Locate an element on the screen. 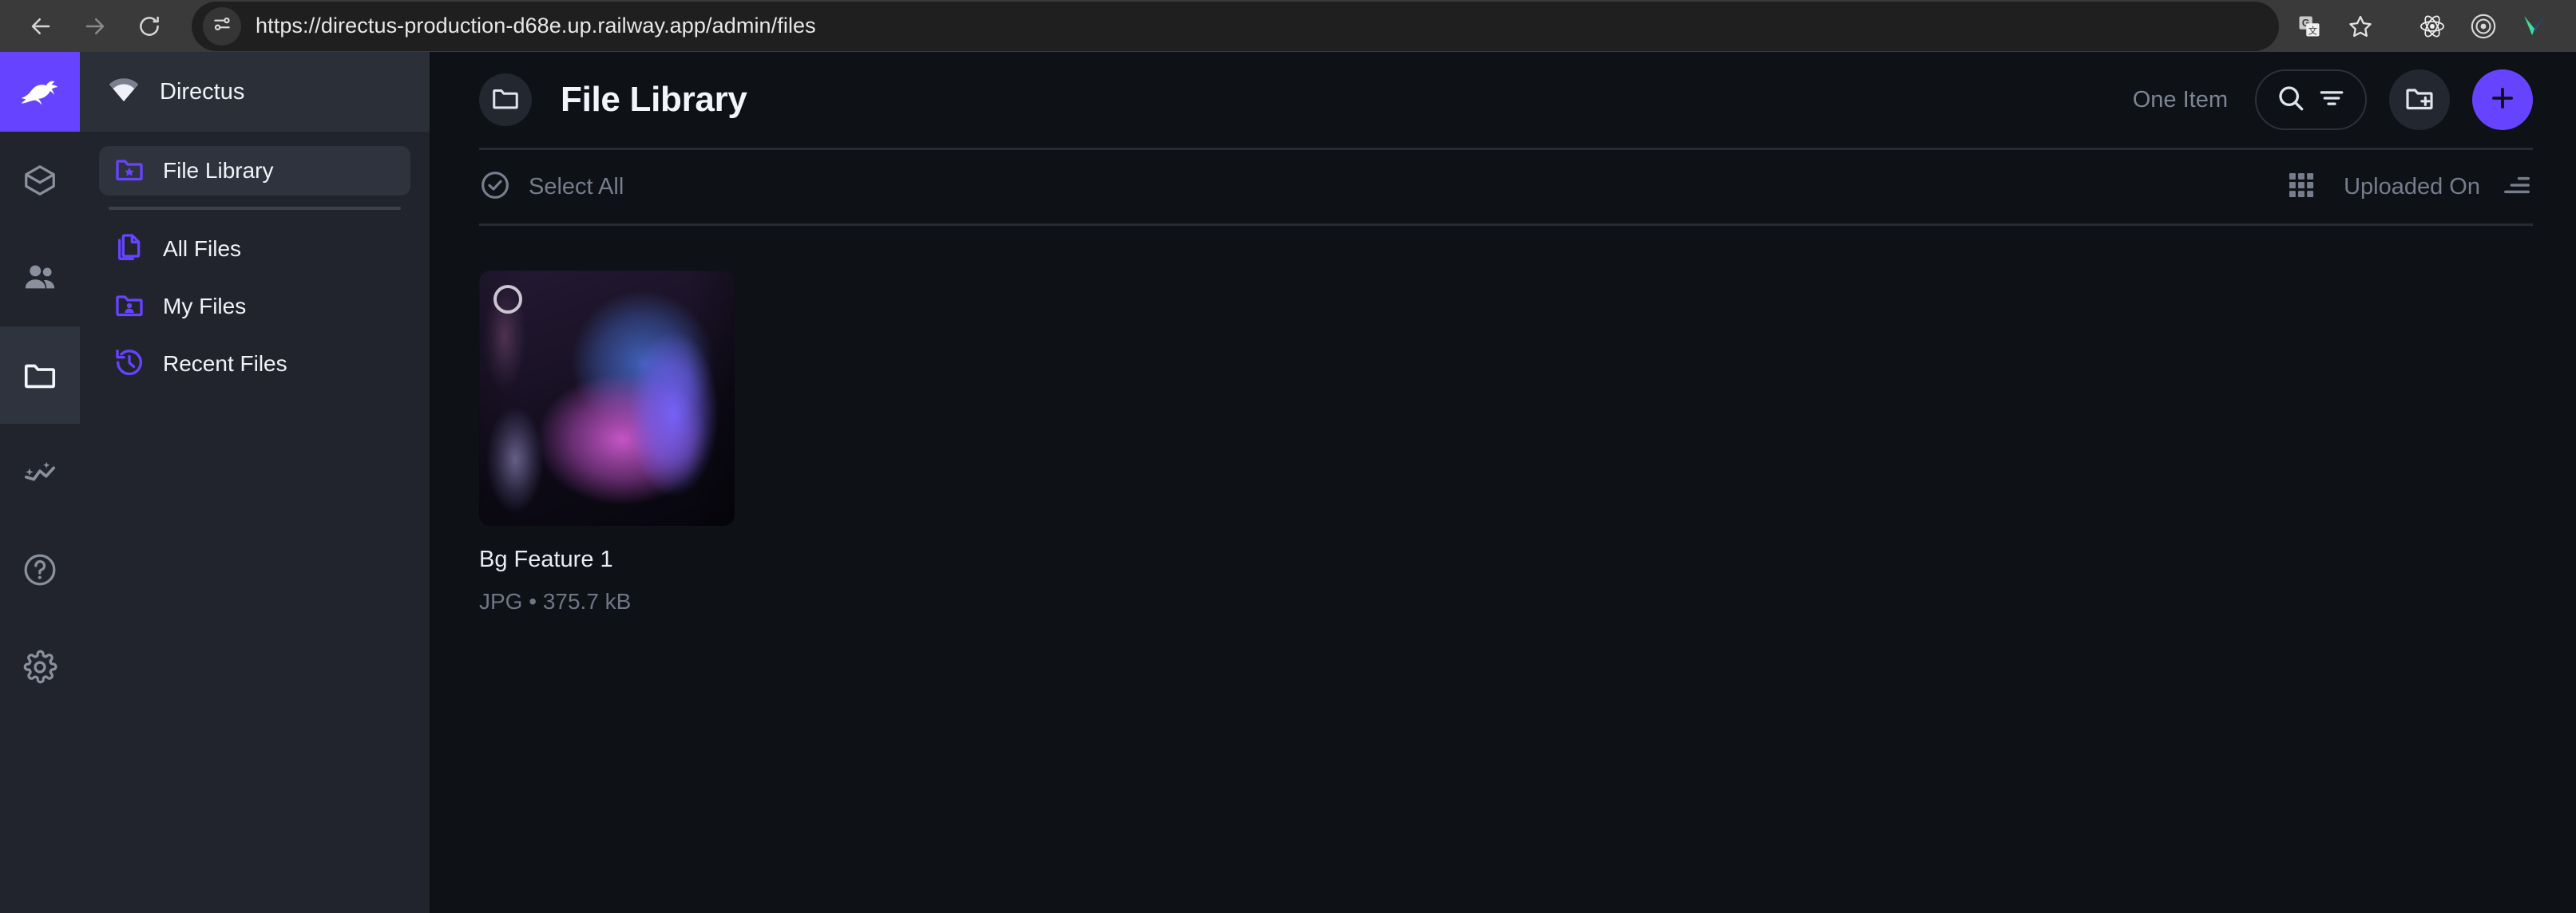 The height and width of the screenshot is (913, 2576). page-title: File Library is located at coordinates (654, 100).